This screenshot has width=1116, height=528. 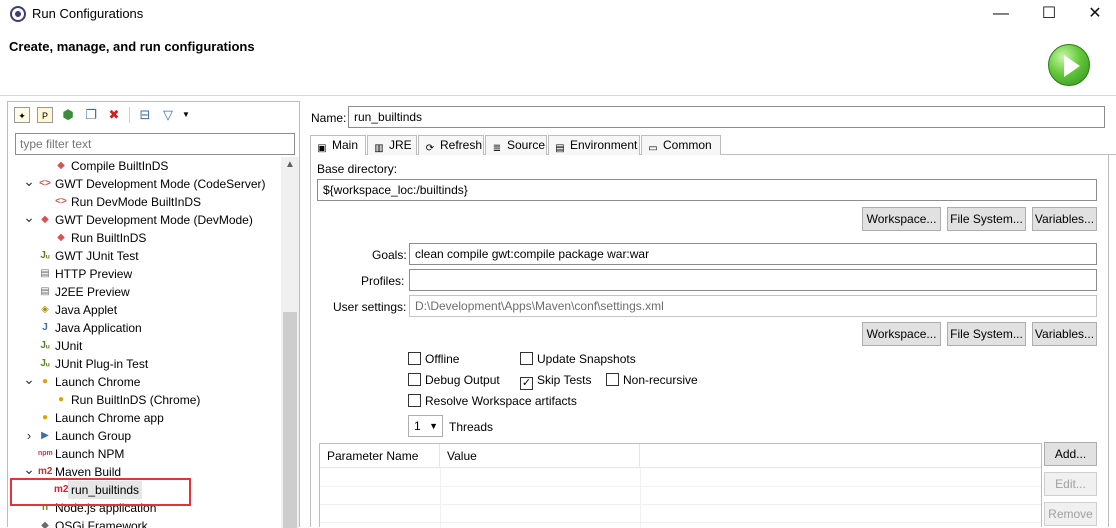 What do you see at coordinates (144, 346) in the screenshot?
I see `tree-item: Jᵤ JUnit` at bounding box center [144, 346].